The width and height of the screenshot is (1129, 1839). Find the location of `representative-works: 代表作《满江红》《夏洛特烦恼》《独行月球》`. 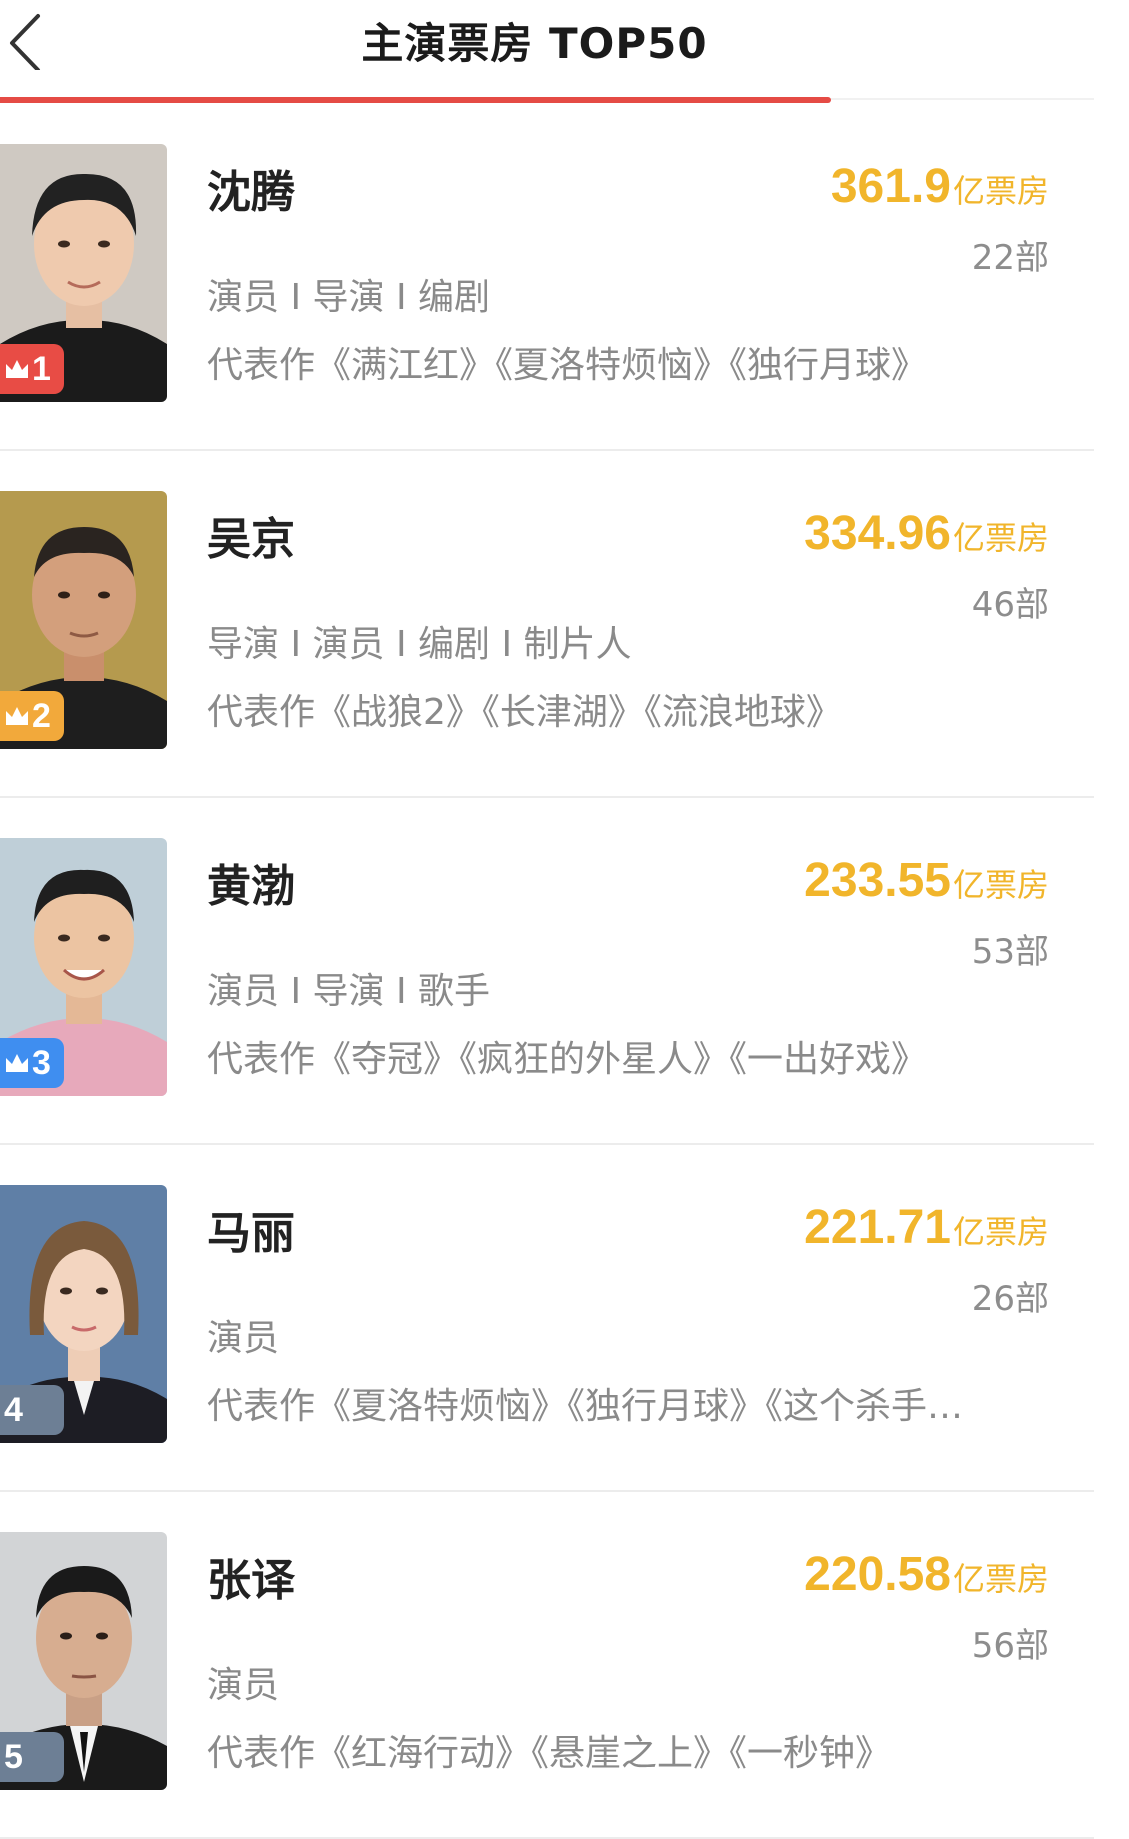

representative-works: 代表作《满江红》《夏洛特烦恼》《独行月球》 is located at coordinates (567, 365).